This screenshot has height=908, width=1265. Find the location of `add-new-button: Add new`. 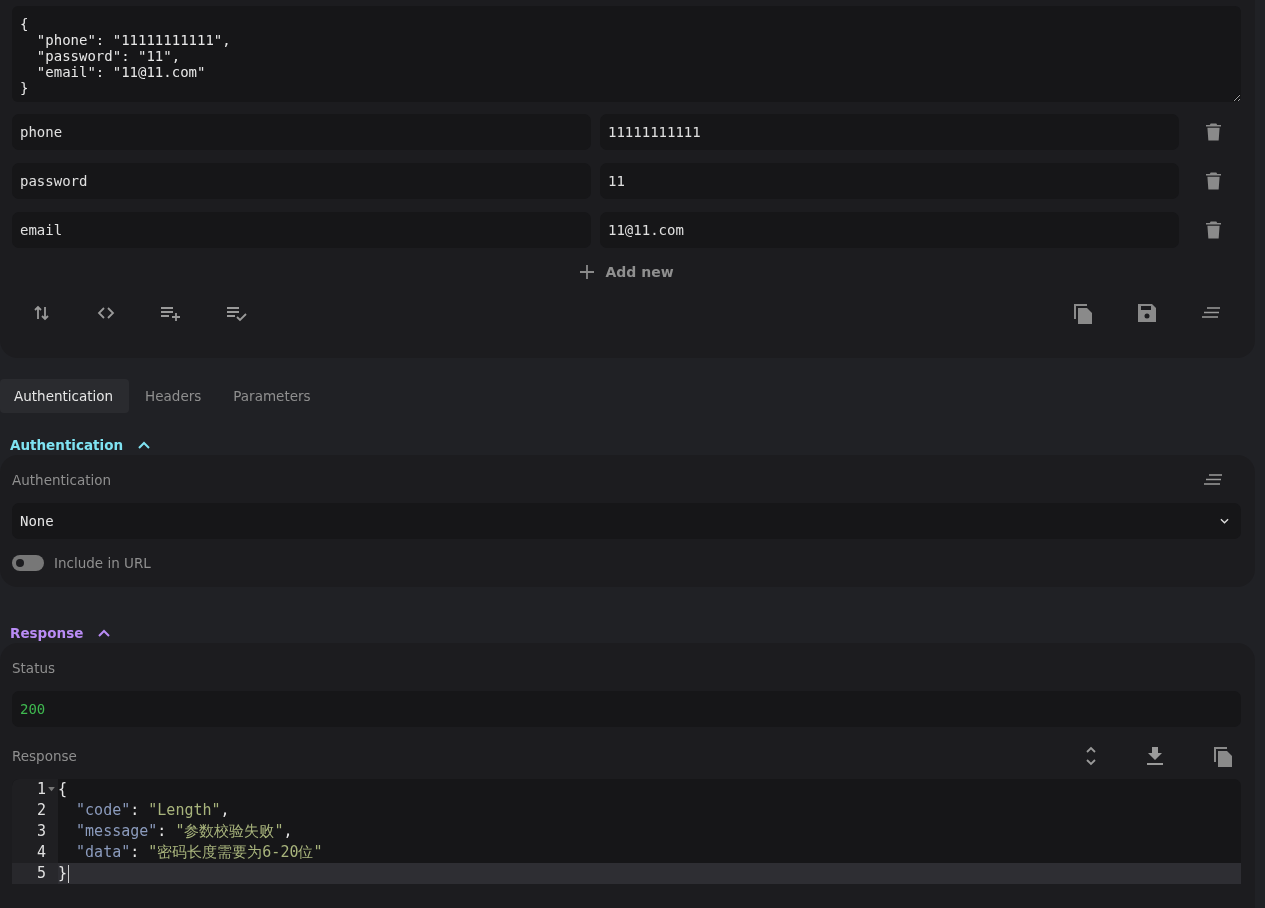

add-new-button: Add new is located at coordinates (626, 272).